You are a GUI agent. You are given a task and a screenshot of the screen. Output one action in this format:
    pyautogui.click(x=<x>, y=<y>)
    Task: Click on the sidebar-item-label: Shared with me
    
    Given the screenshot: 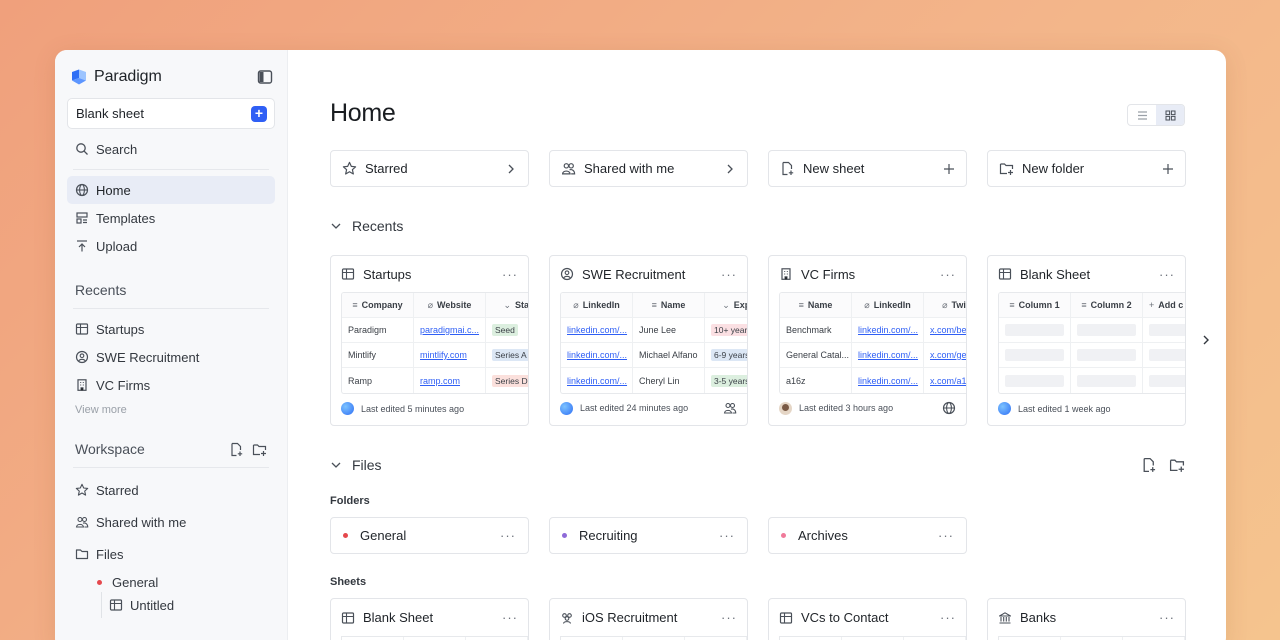 What is the action you would take?
    pyautogui.click(x=141, y=522)
    